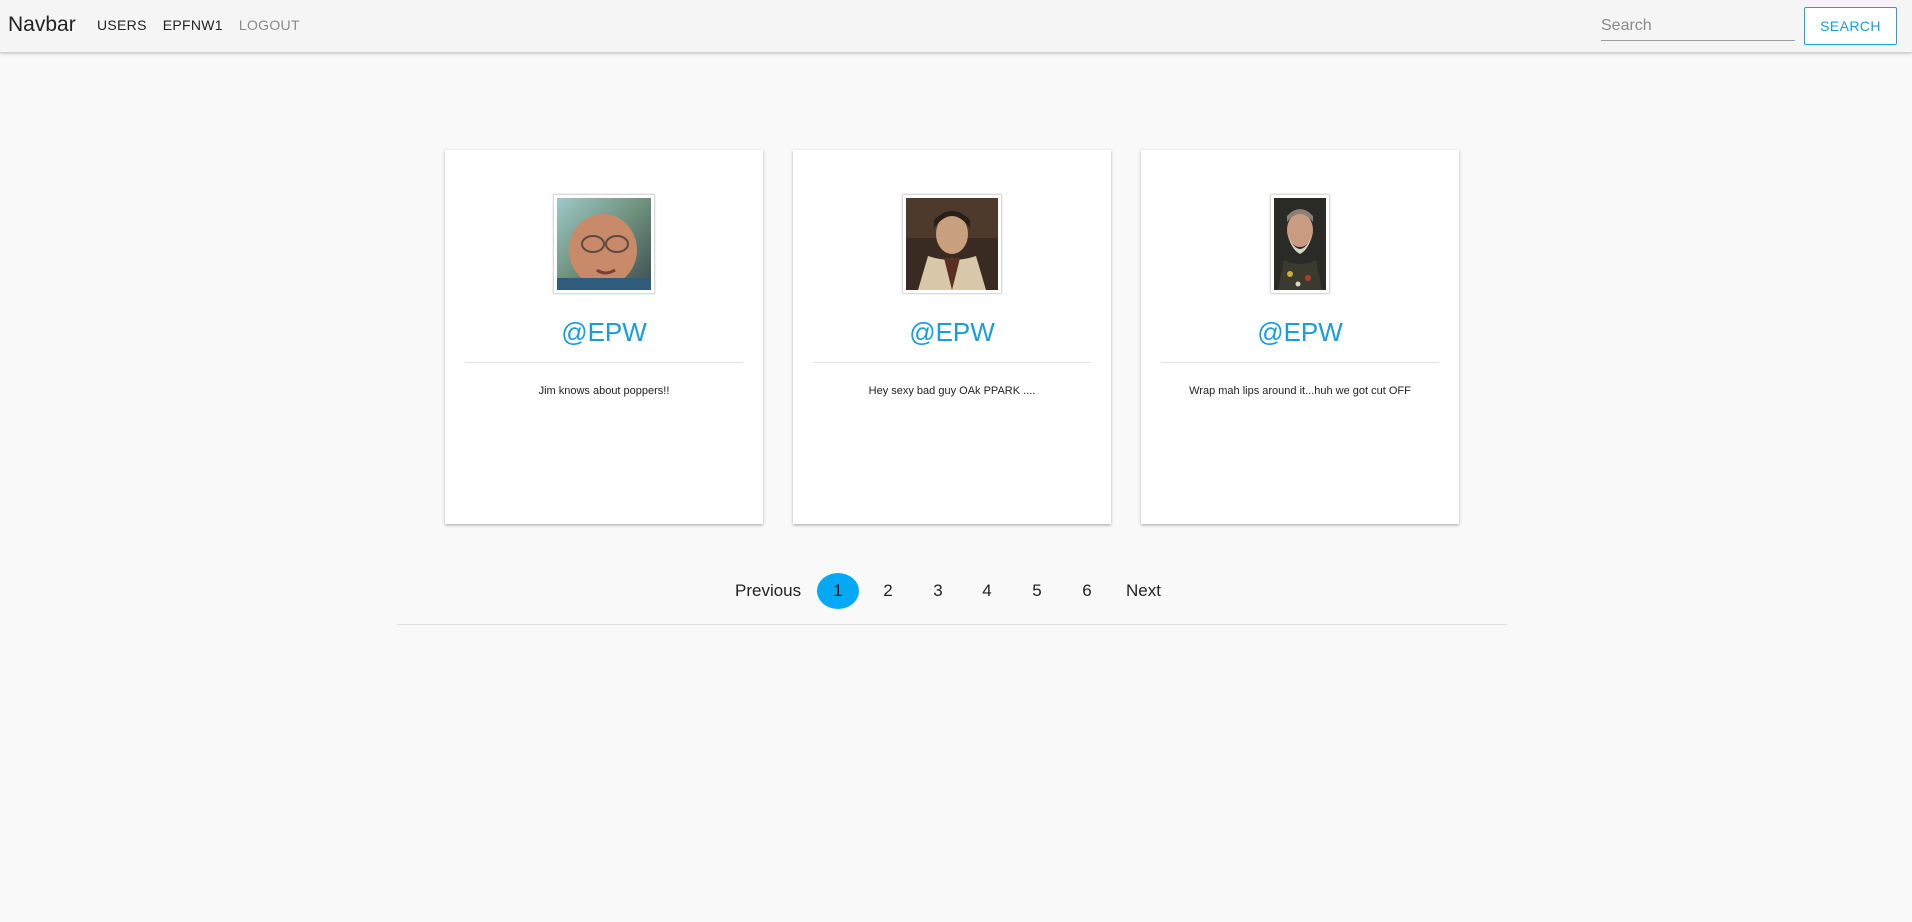 This screenshot has height=922, width=1912. Describe the element at coordinates (269, 25) in the screenshot. I see `nav-link-logout: LOGOUT` at that location.